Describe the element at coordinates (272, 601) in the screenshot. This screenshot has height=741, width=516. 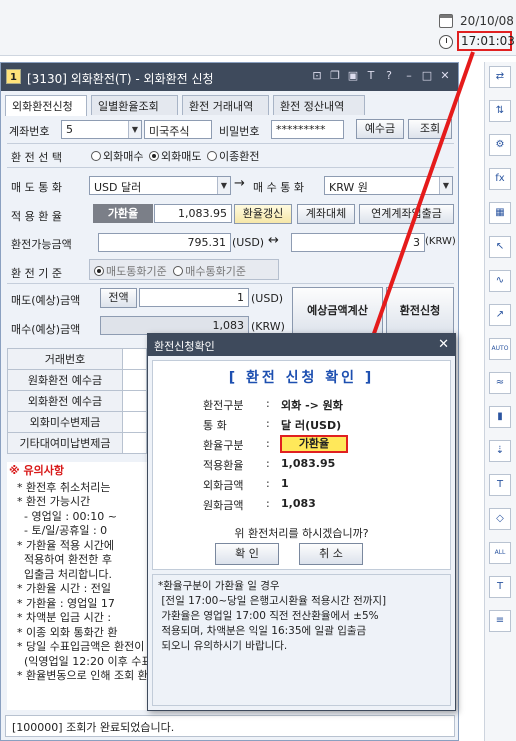
I see `footnote-line: [전일 17:00~당일 은행고시환율 적용시간 전까지]` at that location.